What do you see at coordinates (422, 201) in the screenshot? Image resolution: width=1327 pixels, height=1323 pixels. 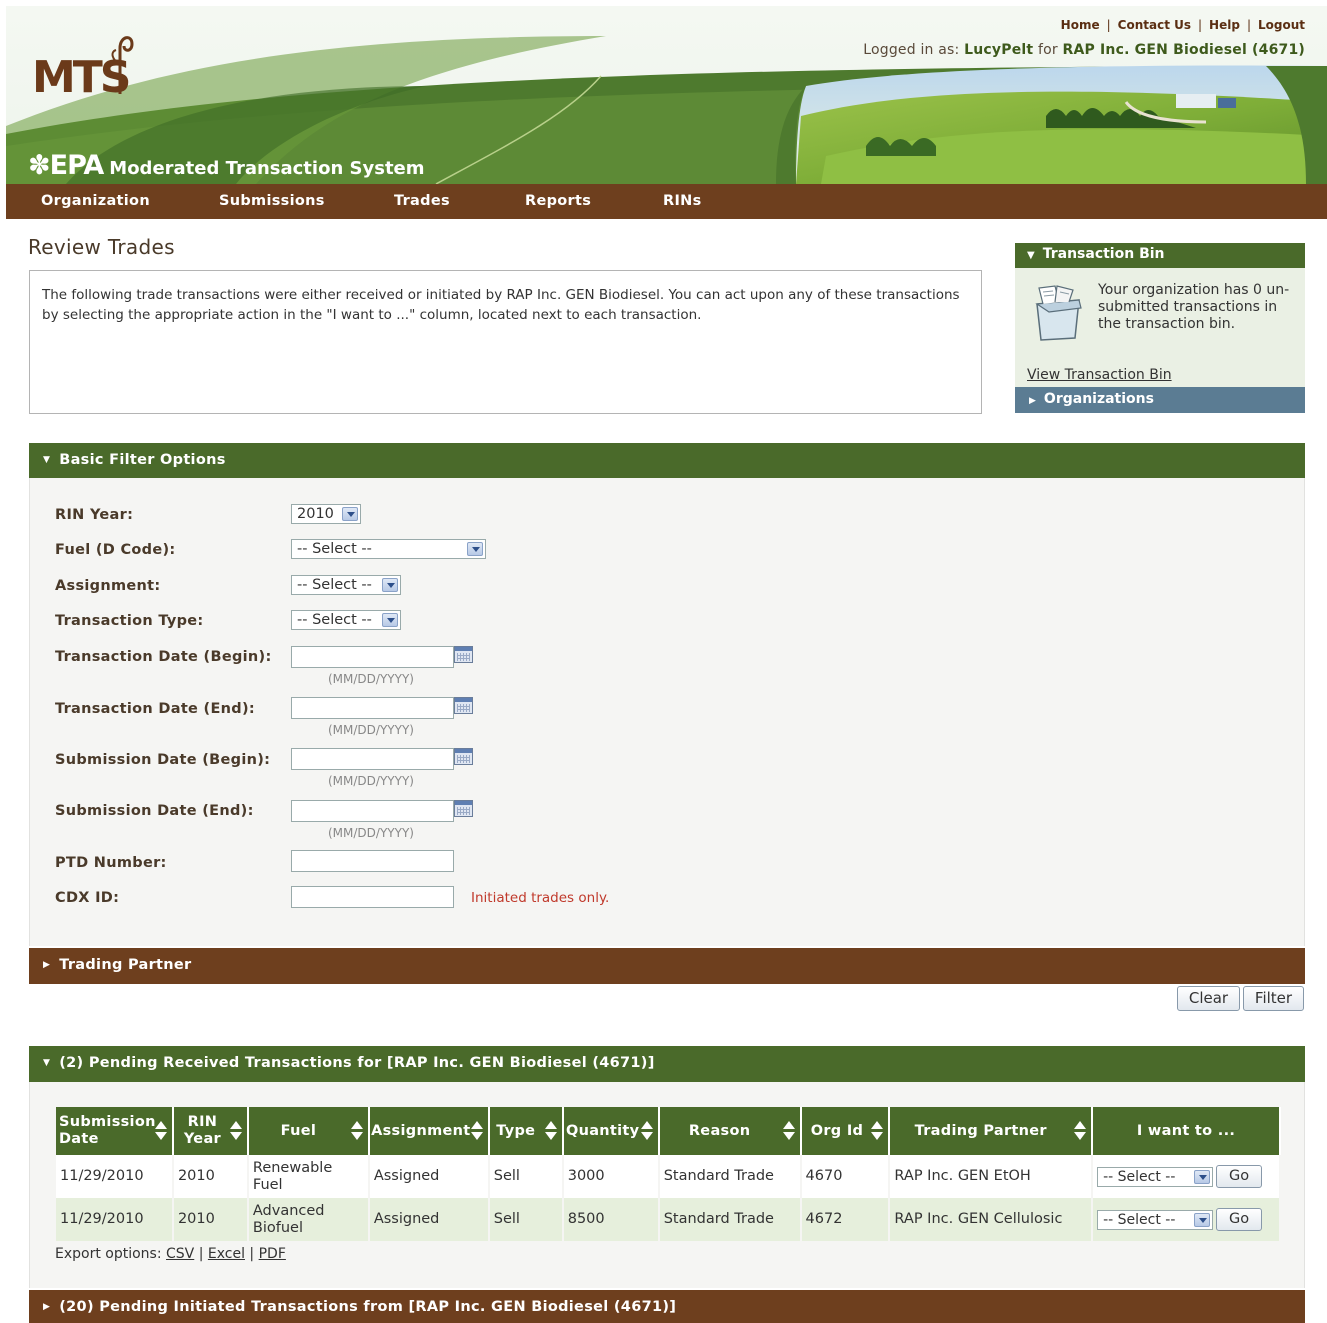 I see `nav-trades: Trades` at bounding box center [422, 201].